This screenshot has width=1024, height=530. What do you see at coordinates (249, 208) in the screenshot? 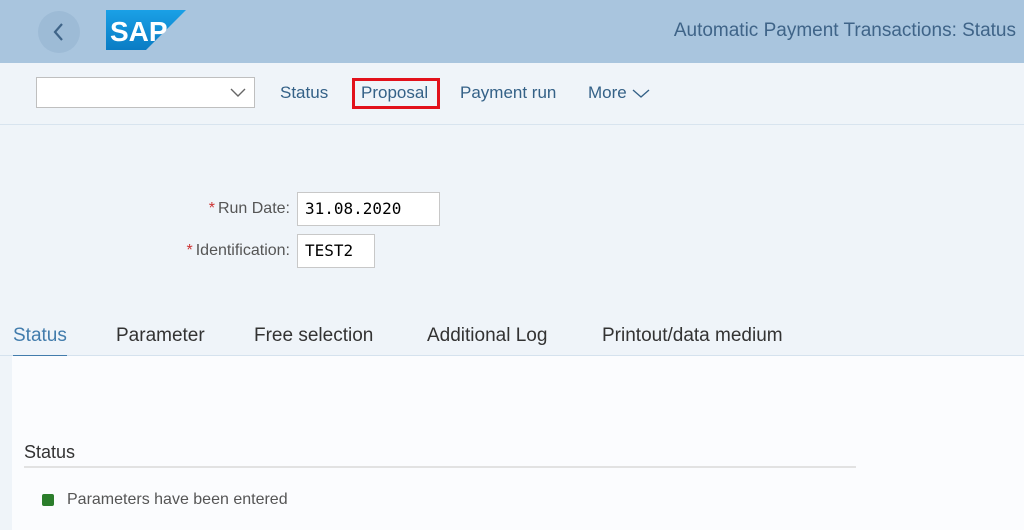
I see `run-date-label: * Run Date:` at bounding box center [249, 208].